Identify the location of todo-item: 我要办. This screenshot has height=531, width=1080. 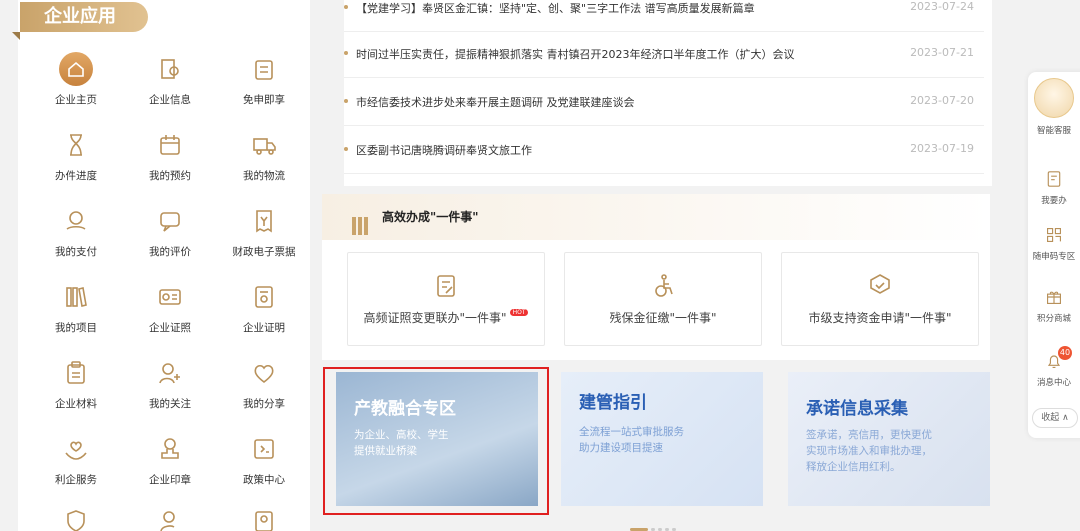
(1054, 187).